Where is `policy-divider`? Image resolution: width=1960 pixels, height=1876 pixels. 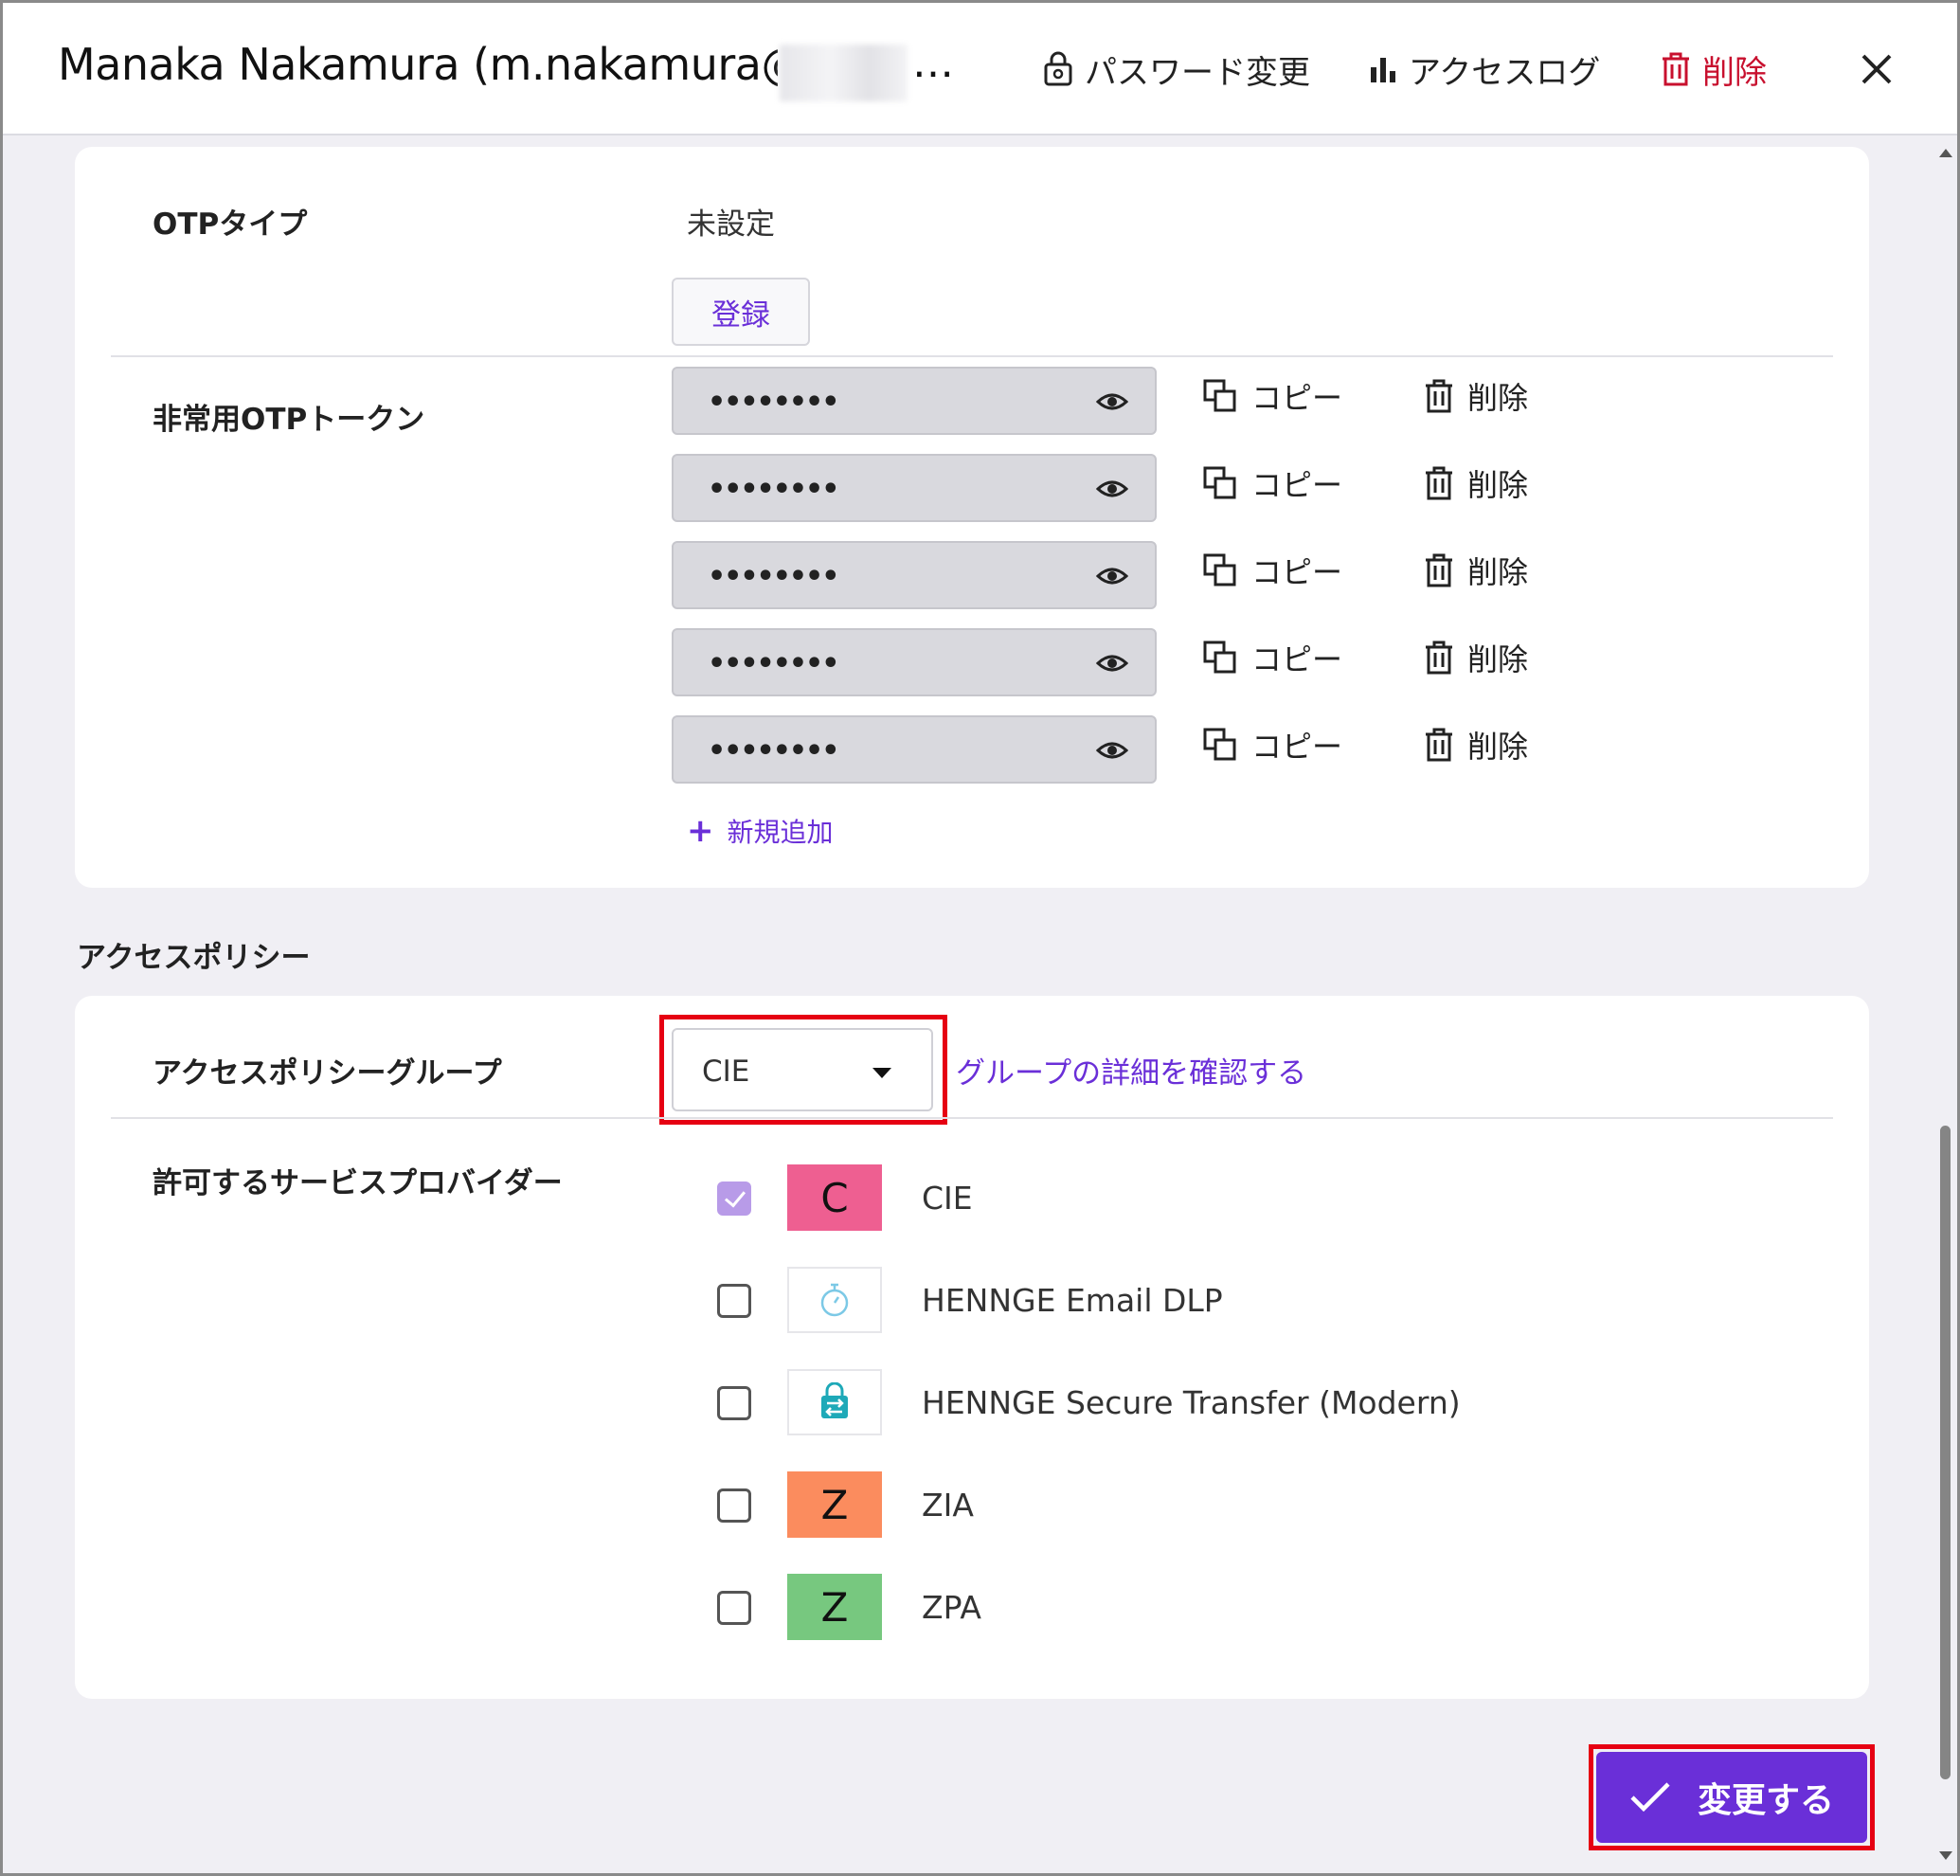 policy-divider is located at coordinates (972, 1118).